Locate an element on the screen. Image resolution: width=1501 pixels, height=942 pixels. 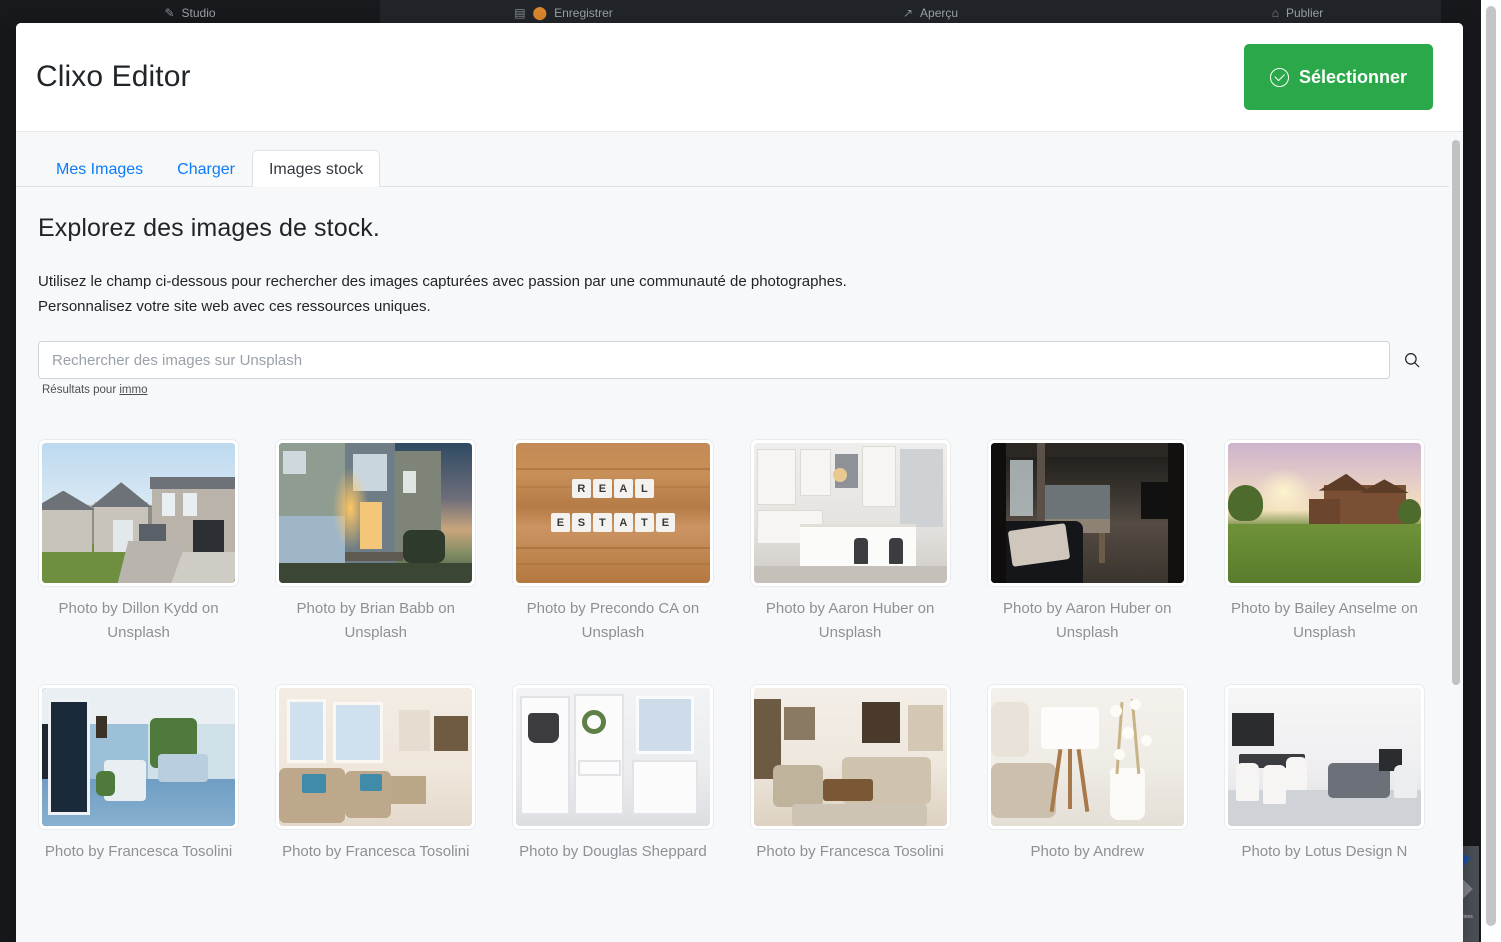
stock-heading: Explorez des images de stock. is located at coordinates (209, 228).